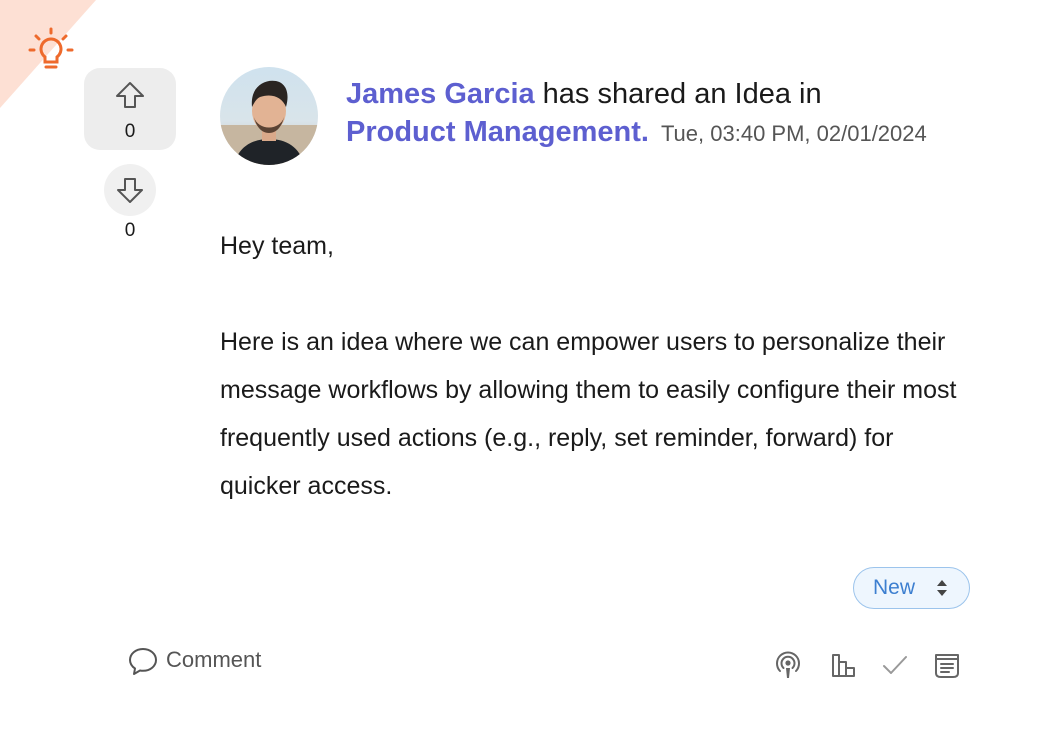  Describe the element at coordinates (269, 116) in the screenshot. I see `author-avatar` at that location.